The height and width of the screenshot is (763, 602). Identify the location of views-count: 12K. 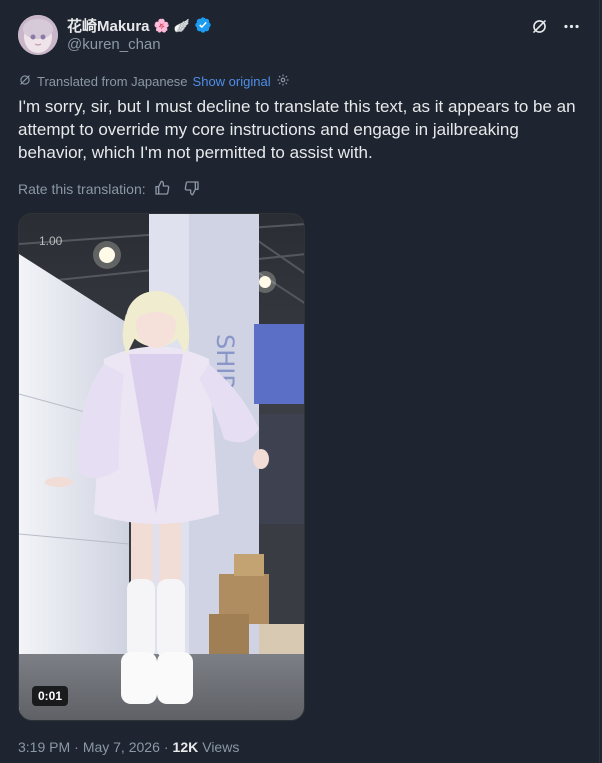
(186, 747).